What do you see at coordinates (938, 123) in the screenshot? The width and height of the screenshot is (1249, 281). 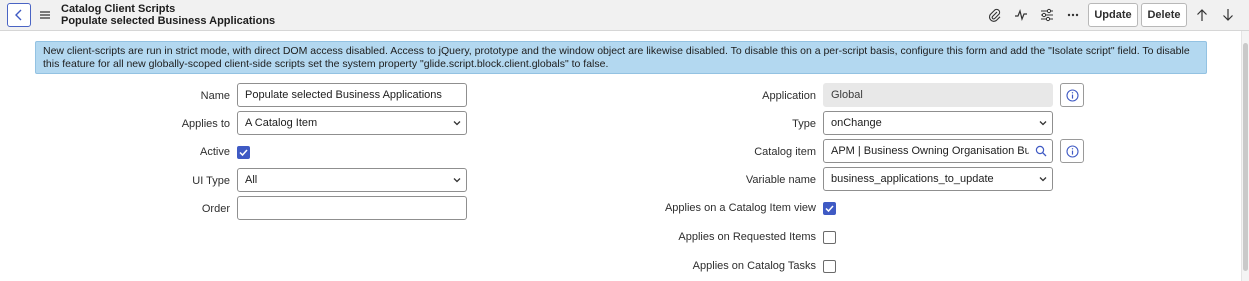 I see `type-select: onChange` at bounding box center [938, 123].